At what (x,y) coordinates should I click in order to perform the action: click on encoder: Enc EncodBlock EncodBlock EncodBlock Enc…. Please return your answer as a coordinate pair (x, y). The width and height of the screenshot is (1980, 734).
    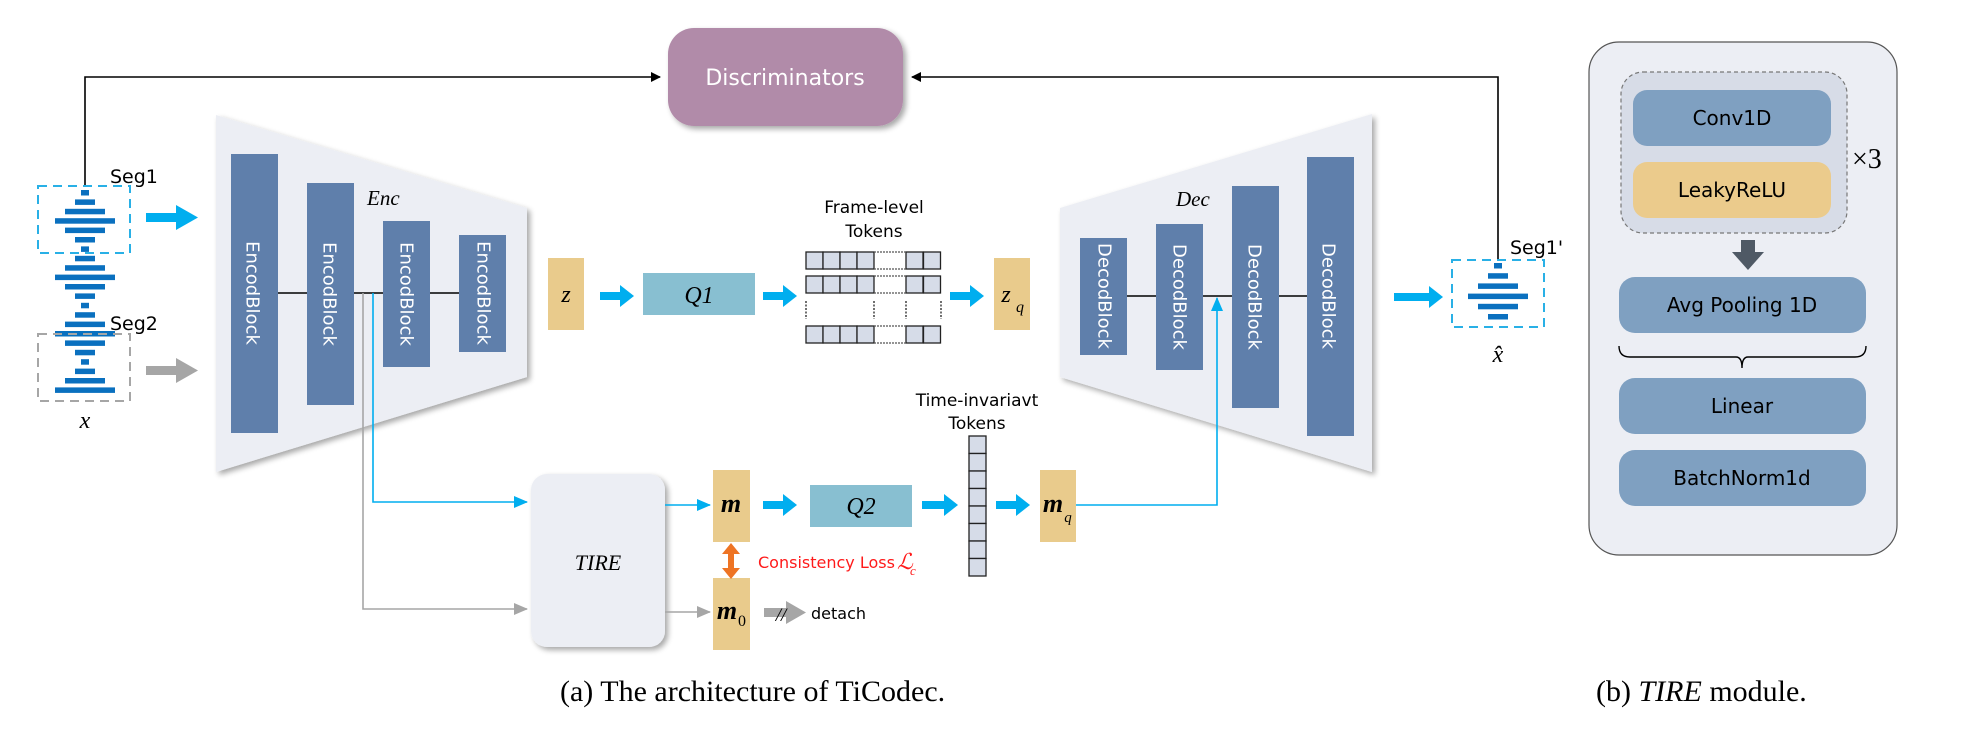
    Looking at the image, I should click on (371, 293).